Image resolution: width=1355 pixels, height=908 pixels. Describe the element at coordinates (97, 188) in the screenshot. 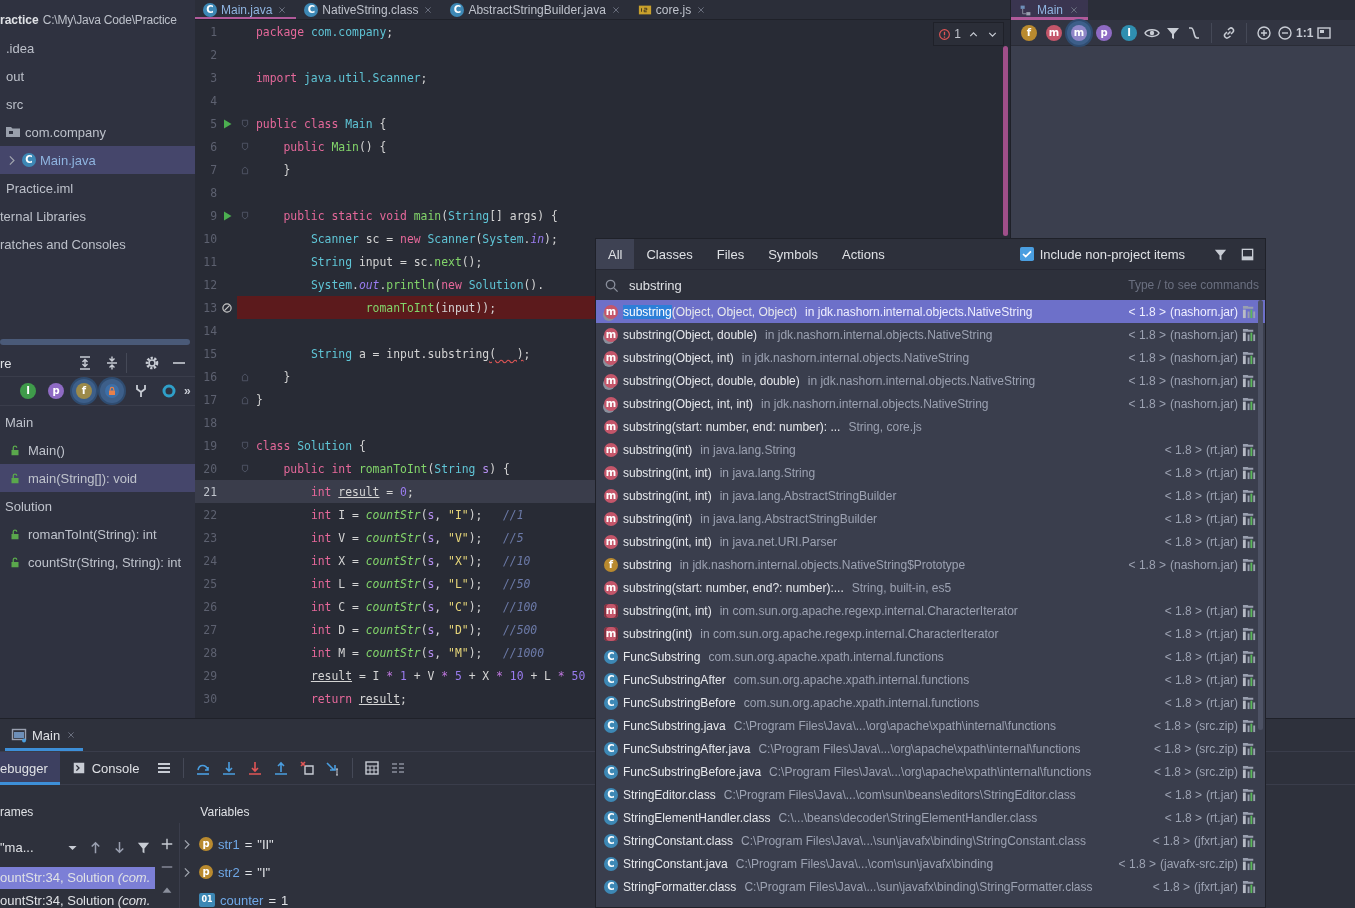

I see `tree-item: Practice.iml` at that location.